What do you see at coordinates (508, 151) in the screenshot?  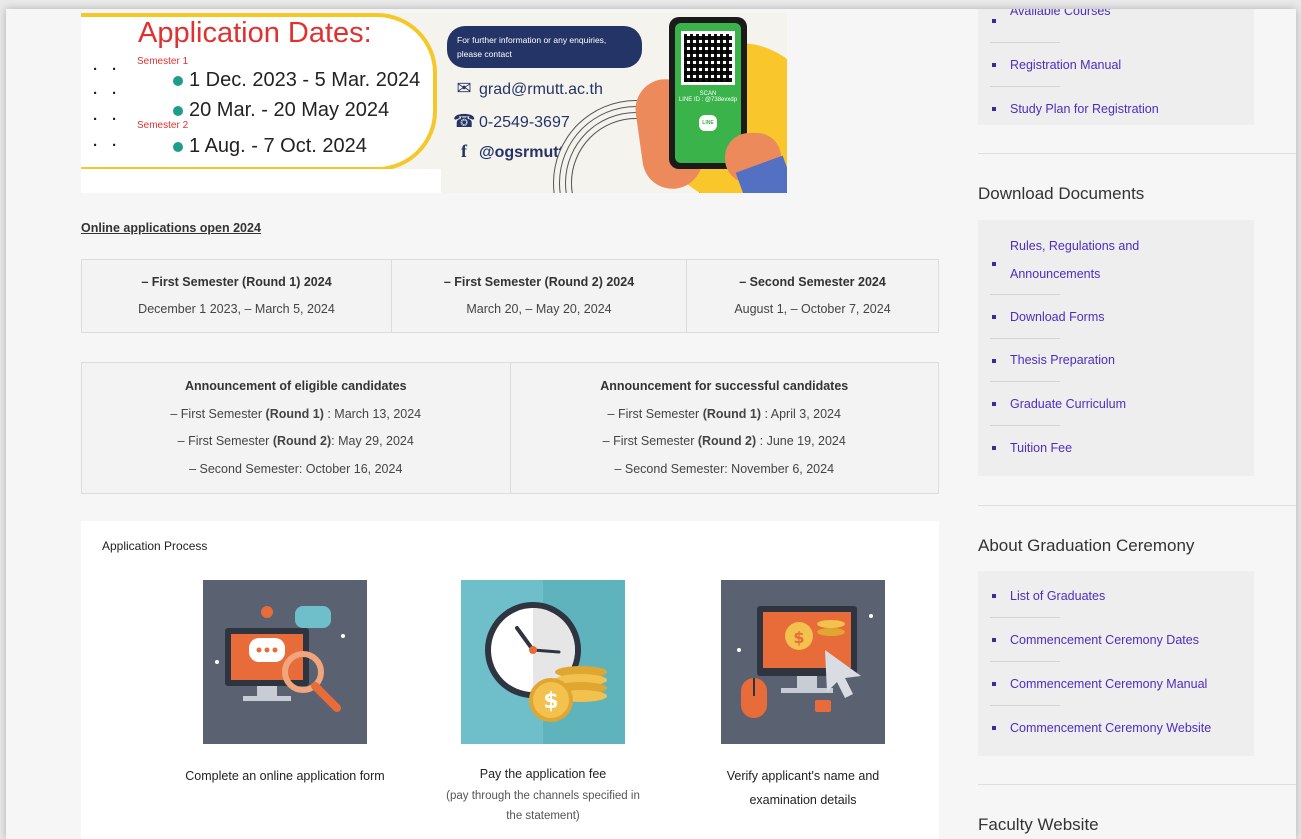 I see `banner-facebook: f @ogsrmutt` at bounding box center [508, 151].